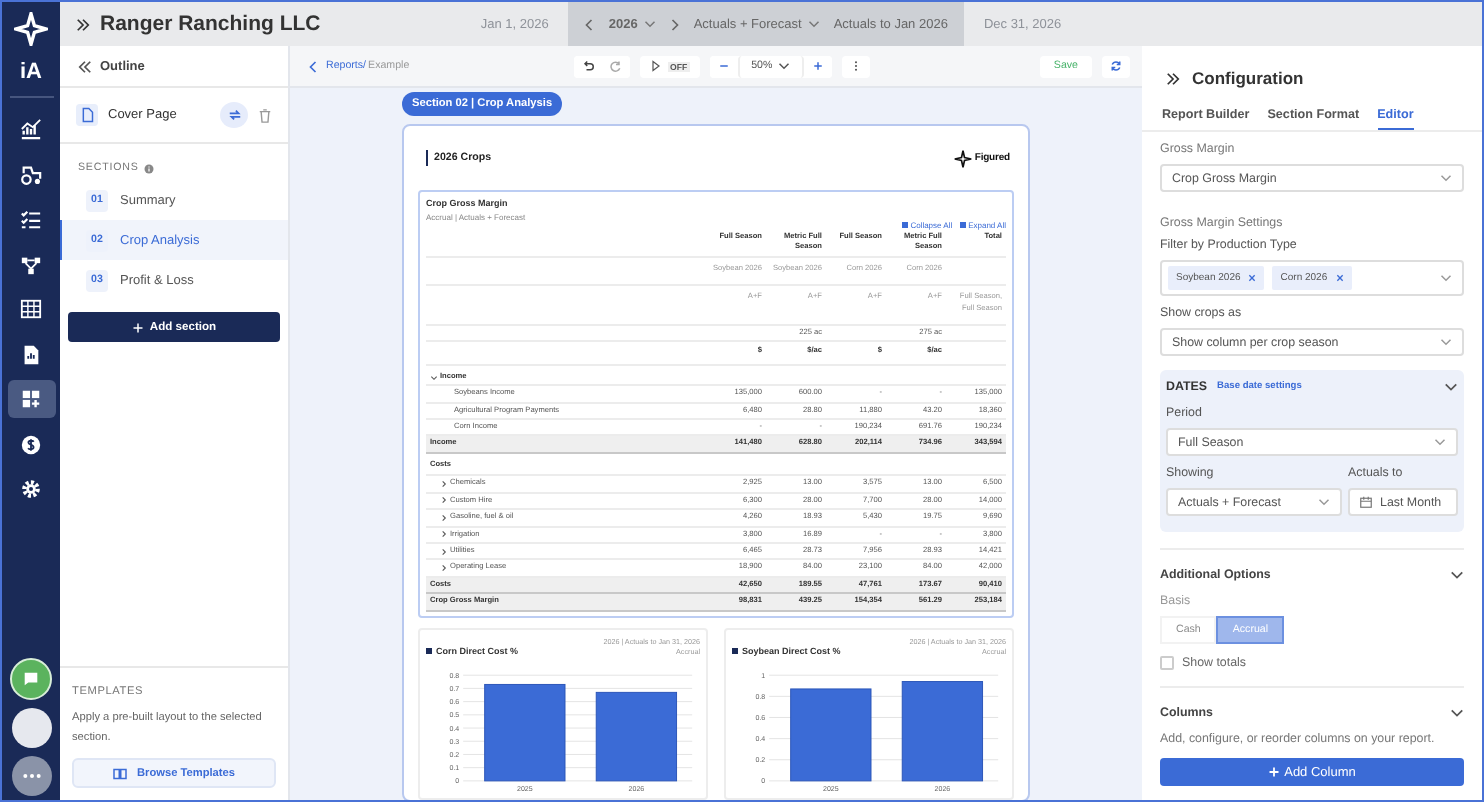 This screenshot has height=802, width=1484. I want to click on chat-icon, so click(31, 679).